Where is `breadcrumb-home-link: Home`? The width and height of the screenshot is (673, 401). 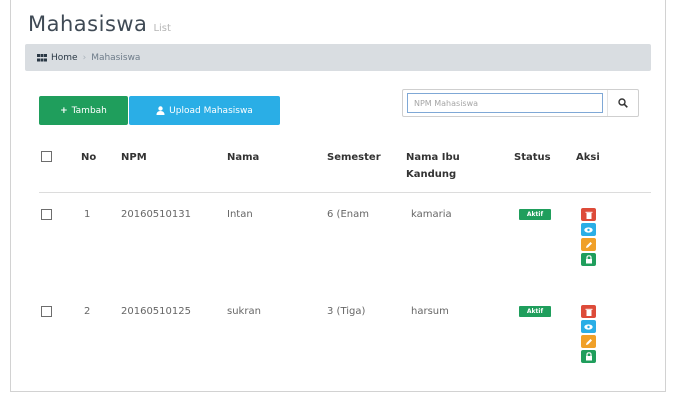 breadcrumb-home-link: Home is located at coordinates (64, 58).